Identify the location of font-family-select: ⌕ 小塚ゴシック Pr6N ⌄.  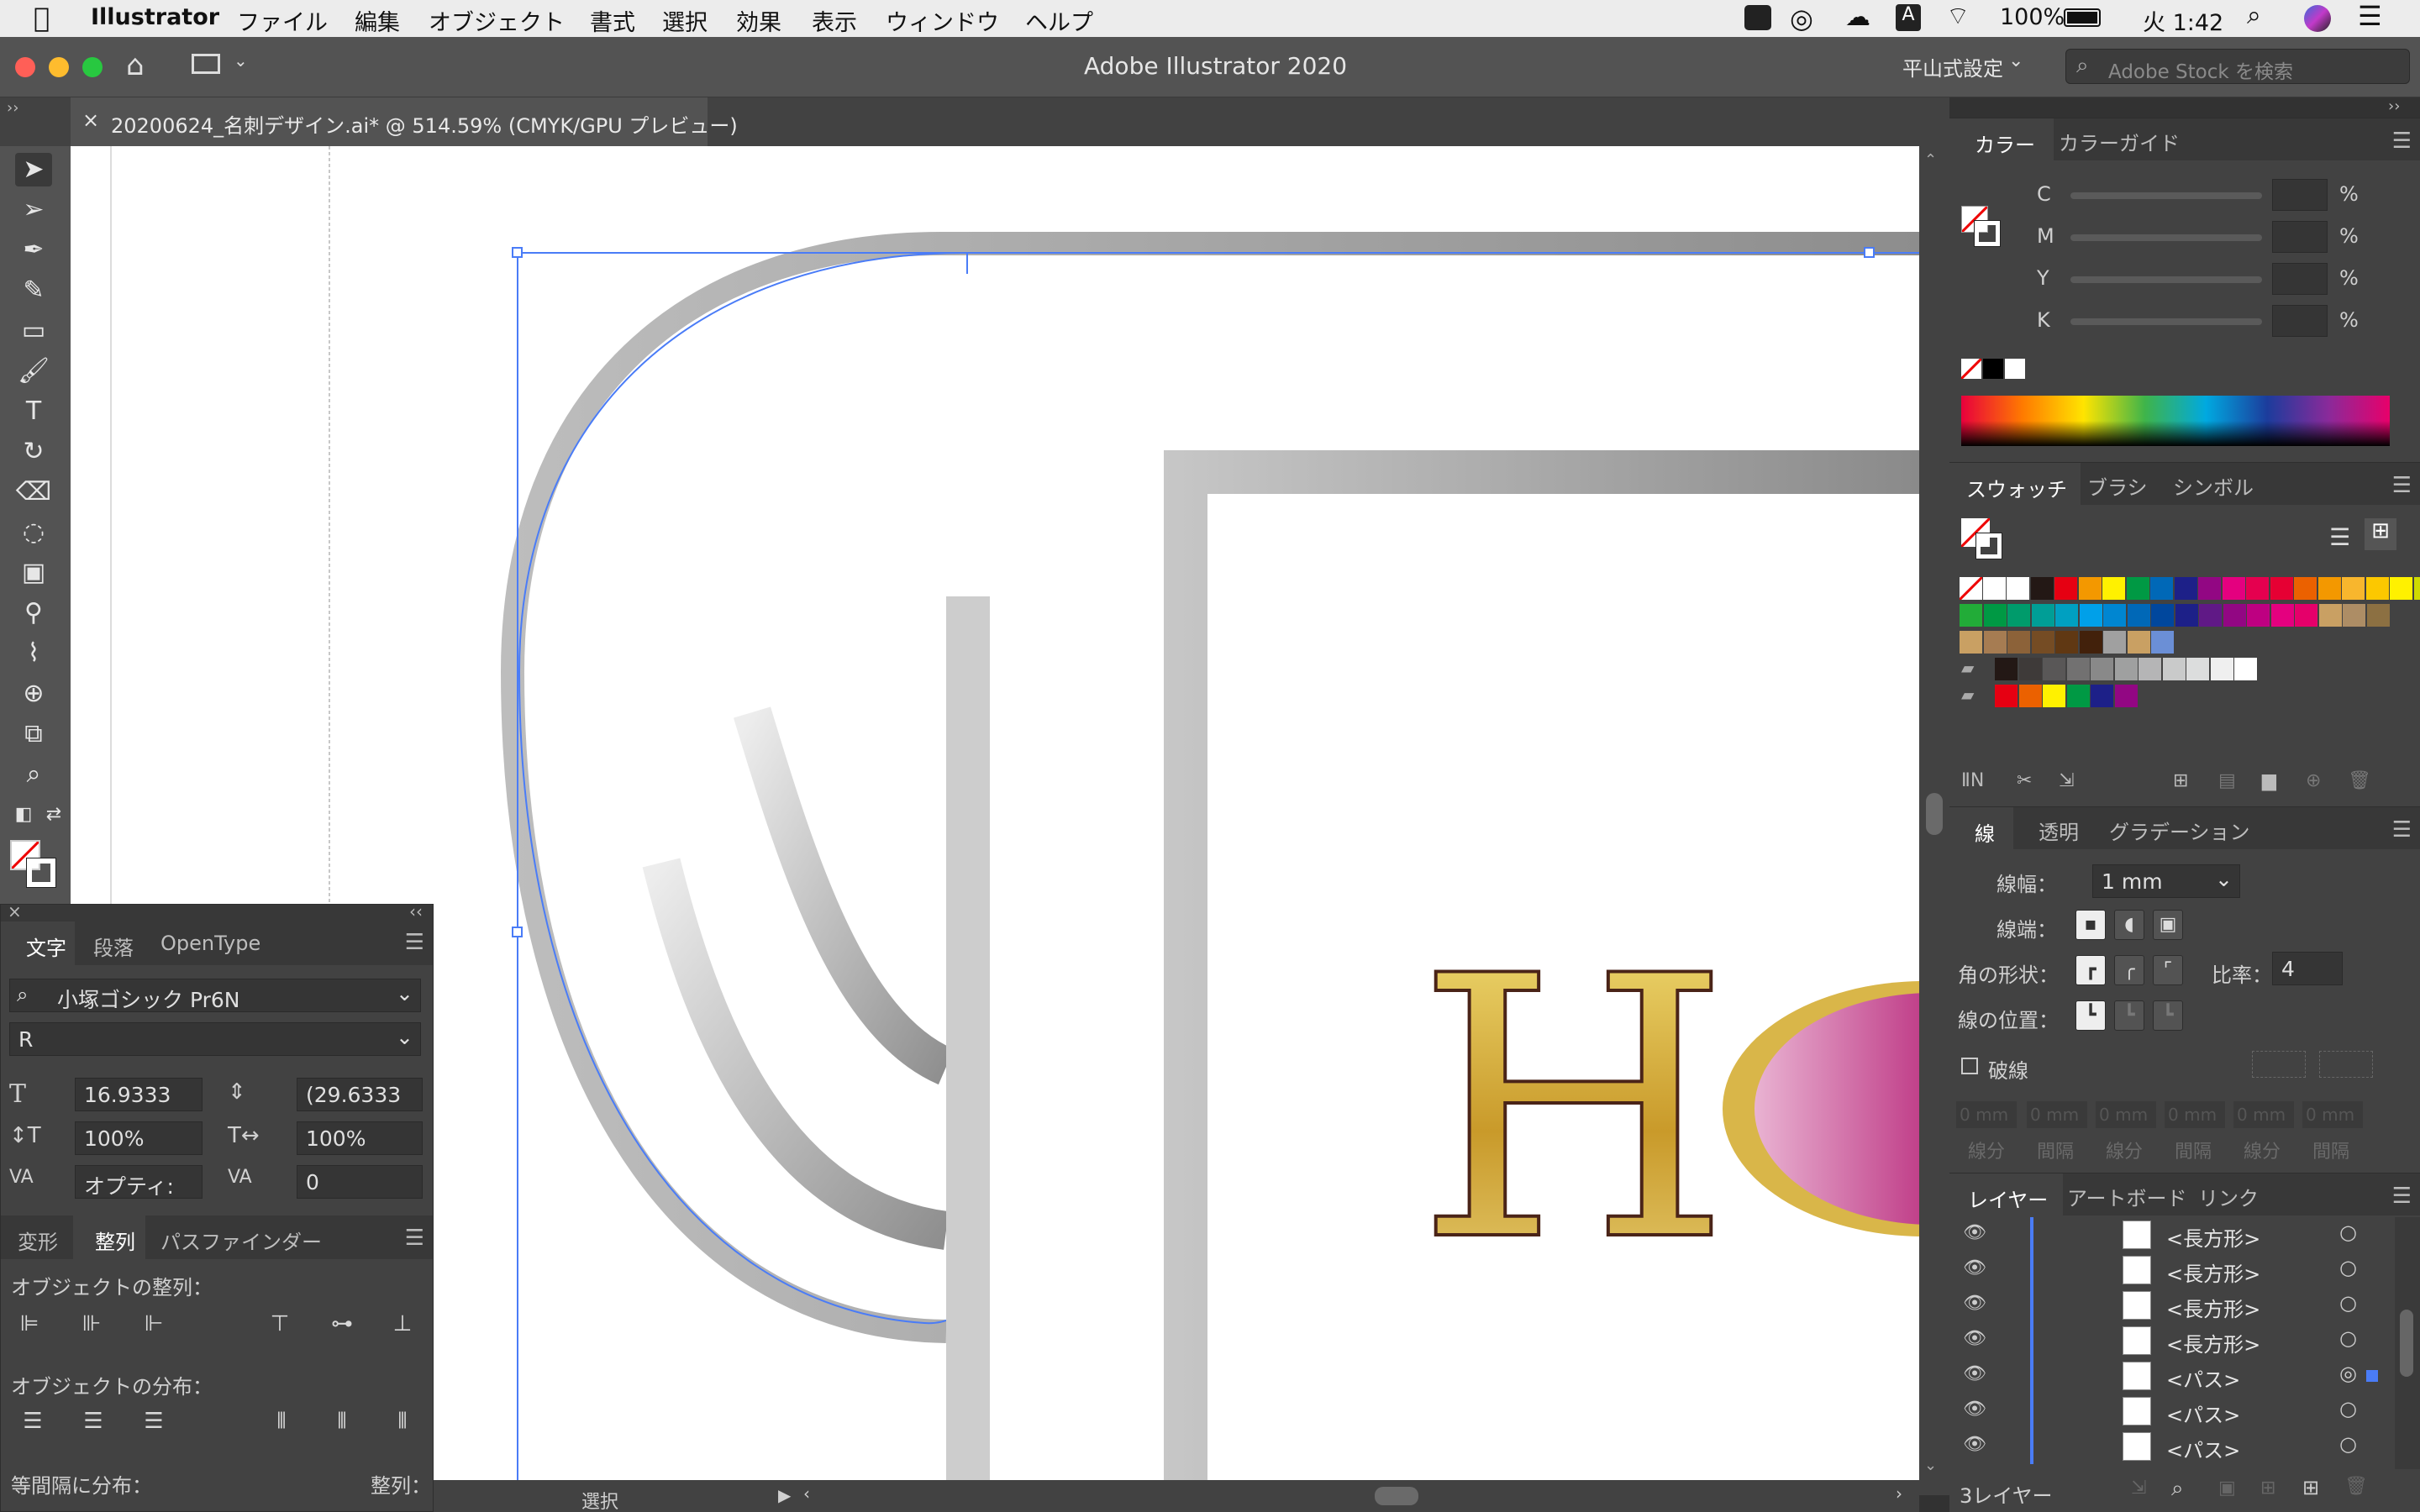
(215, 995).